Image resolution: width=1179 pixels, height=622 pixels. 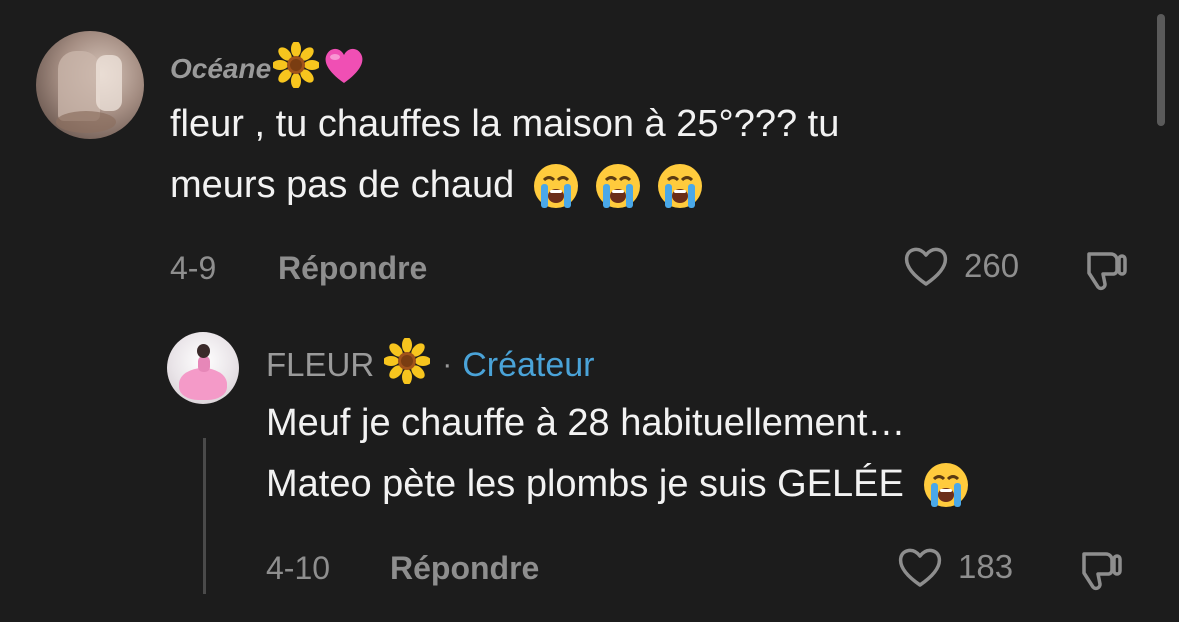 What do you see at coordinates (221, 68) in the screenshot?
I see `author-name: Océane` at bounding box center [221, 68].